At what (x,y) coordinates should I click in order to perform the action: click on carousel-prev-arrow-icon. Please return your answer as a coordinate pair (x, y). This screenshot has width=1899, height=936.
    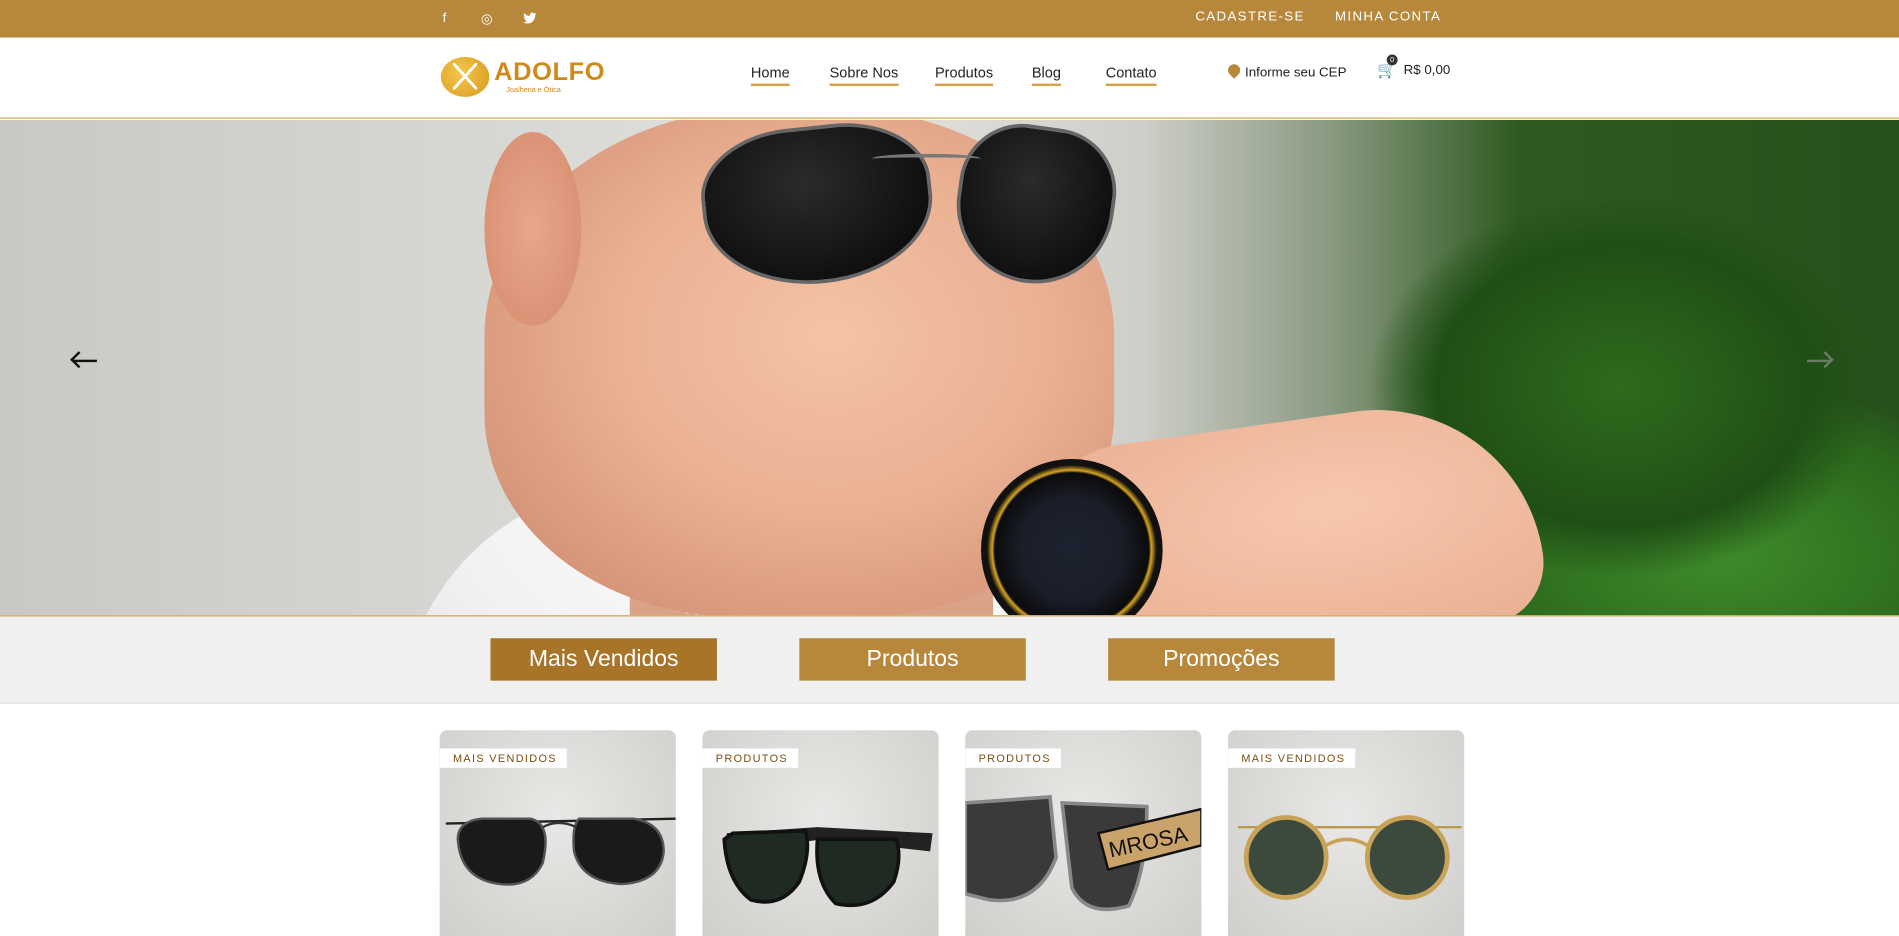
    Looking at the image, I should click on (83, 360).